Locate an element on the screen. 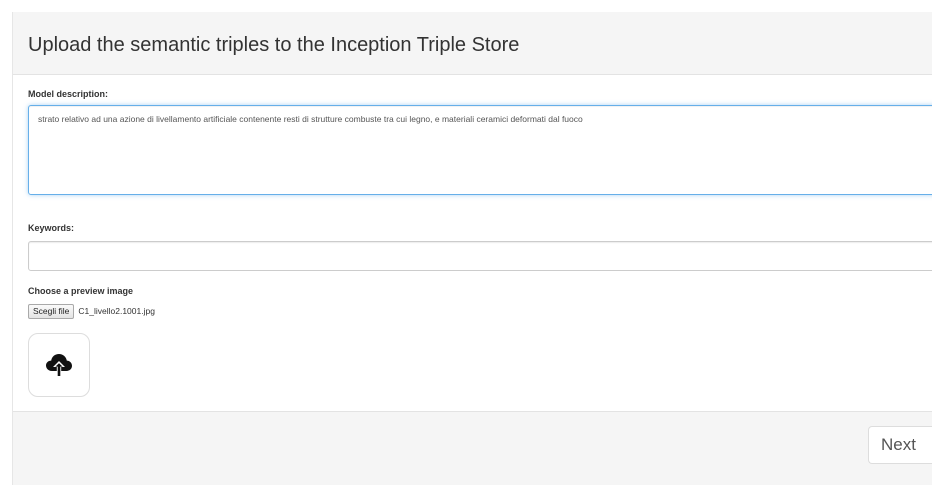 The width and height of the screenshot is (932, 485). next-button: Next is located at coordinates (900, 445).